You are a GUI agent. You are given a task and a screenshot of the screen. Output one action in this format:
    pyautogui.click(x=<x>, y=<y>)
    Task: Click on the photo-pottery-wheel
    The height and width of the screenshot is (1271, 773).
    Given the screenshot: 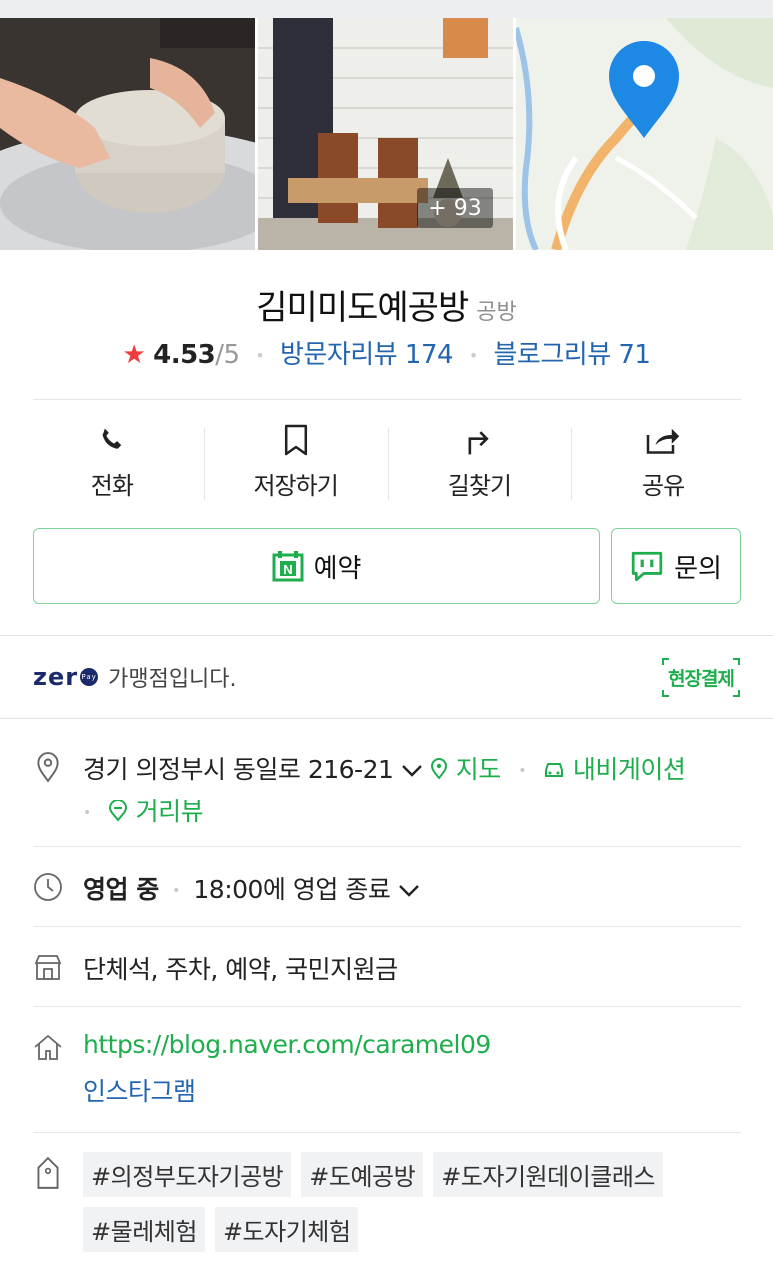 What is the action you would take?
    pyautogui.click(x=127, y=134)
    